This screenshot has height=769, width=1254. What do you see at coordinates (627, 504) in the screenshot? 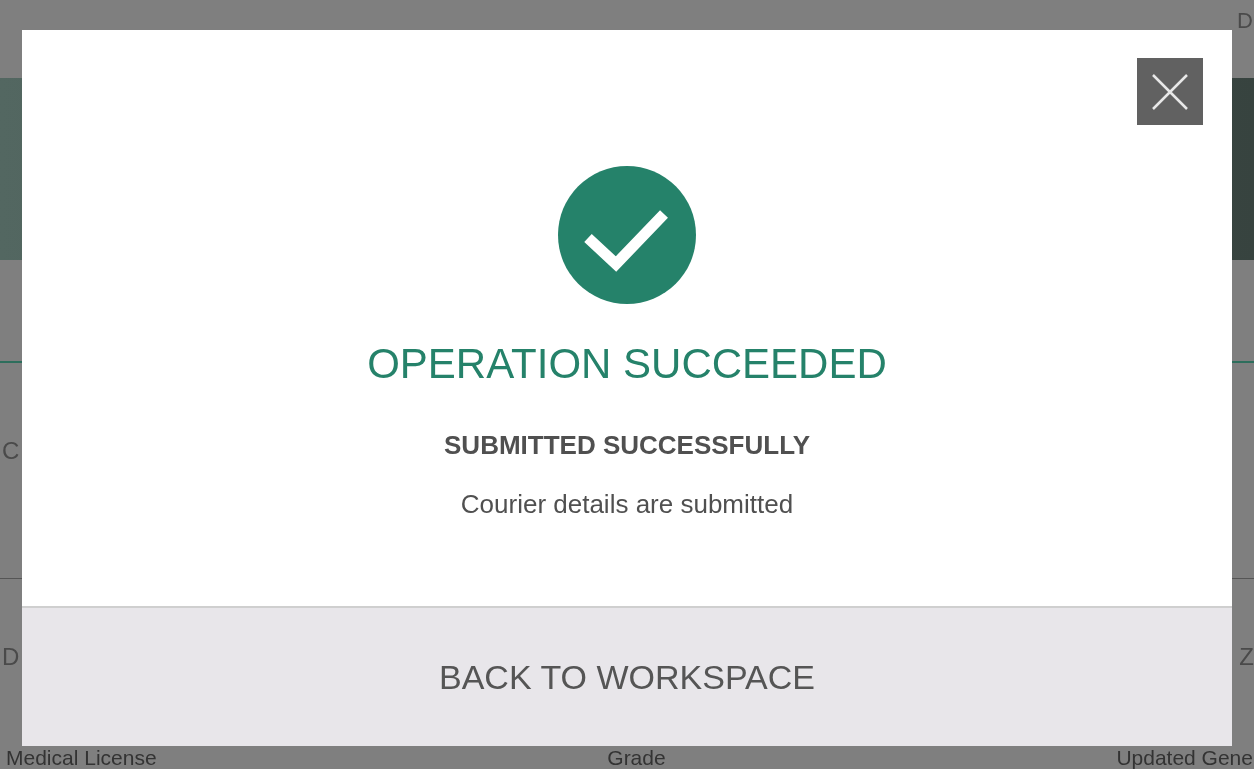
I see `dialog-message: Courier details are submitted` at bounding box center [627, 504].